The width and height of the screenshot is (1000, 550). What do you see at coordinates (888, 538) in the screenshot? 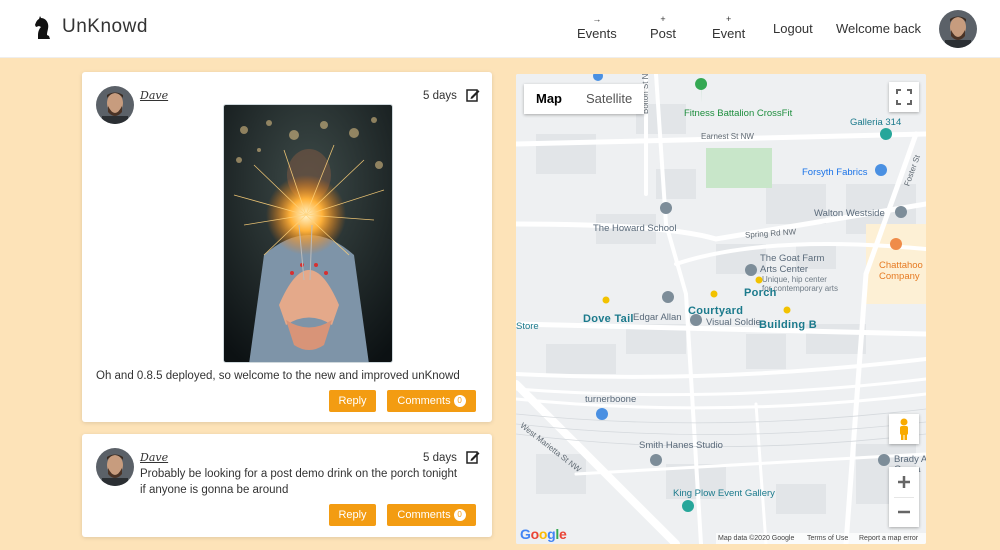
I see `report-error-link: Report a map error` at bounding box center [888, 538].